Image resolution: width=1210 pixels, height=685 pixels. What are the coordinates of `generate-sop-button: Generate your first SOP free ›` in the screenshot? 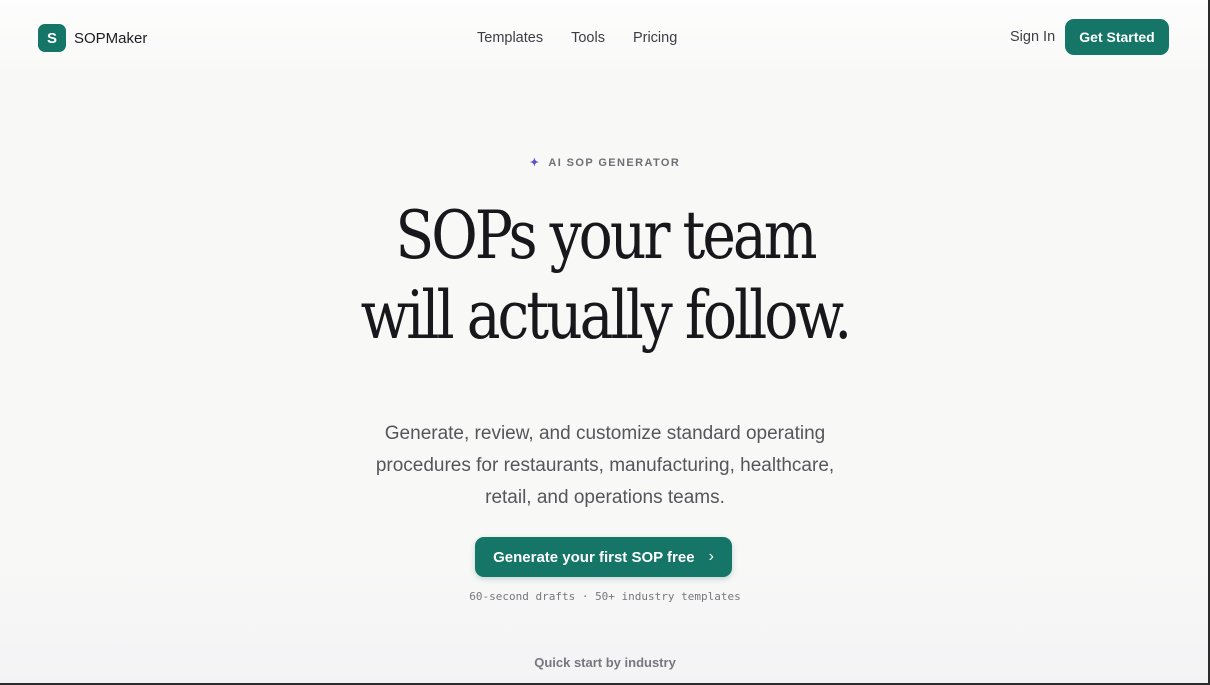 It's located at (603, 557).